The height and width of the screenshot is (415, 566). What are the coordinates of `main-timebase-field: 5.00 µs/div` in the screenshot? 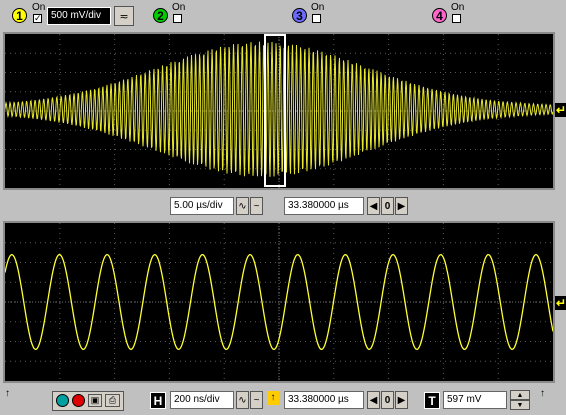 It's located at (202, 206).